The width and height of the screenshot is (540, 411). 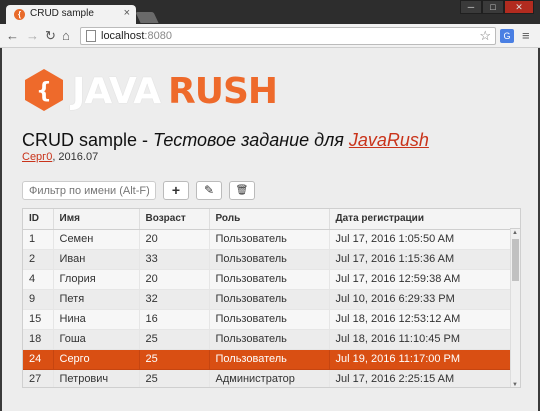 I want to click on title-bar: { CRUD sample × ─ □ ✕, so click(x=270, y=12).